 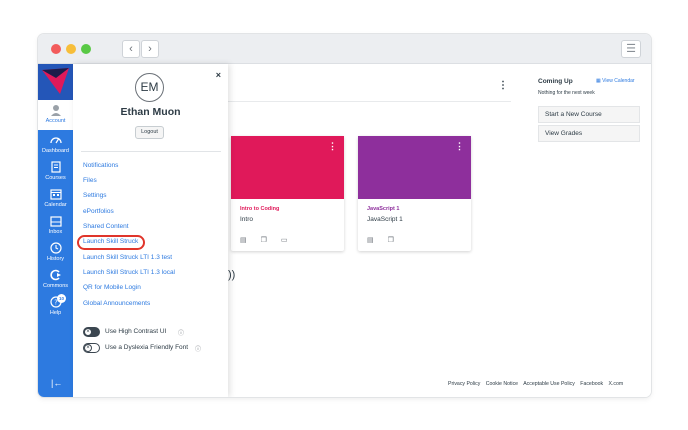 What do you see at coordinates (112, 287) in the screenshot?
I see `tray-link-qr-mobile-login: QR for Mobile Login` at bounding box center [112, 287].